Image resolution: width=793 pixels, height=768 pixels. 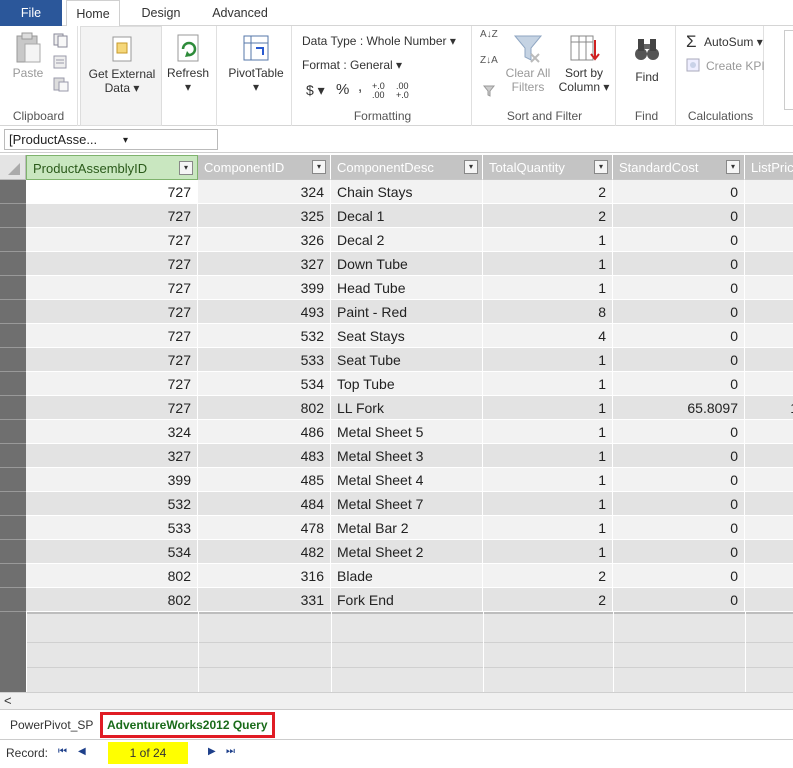 I want to click on table-cell: 532, so click(x=112, y=504).